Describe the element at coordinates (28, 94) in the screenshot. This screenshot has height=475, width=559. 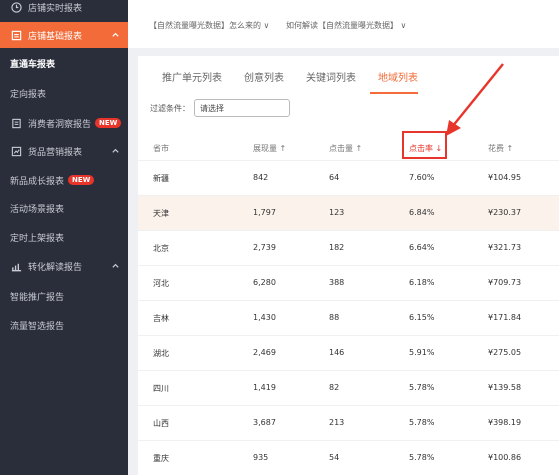
I see `sidebar-item-label: 定向报表` at that location.